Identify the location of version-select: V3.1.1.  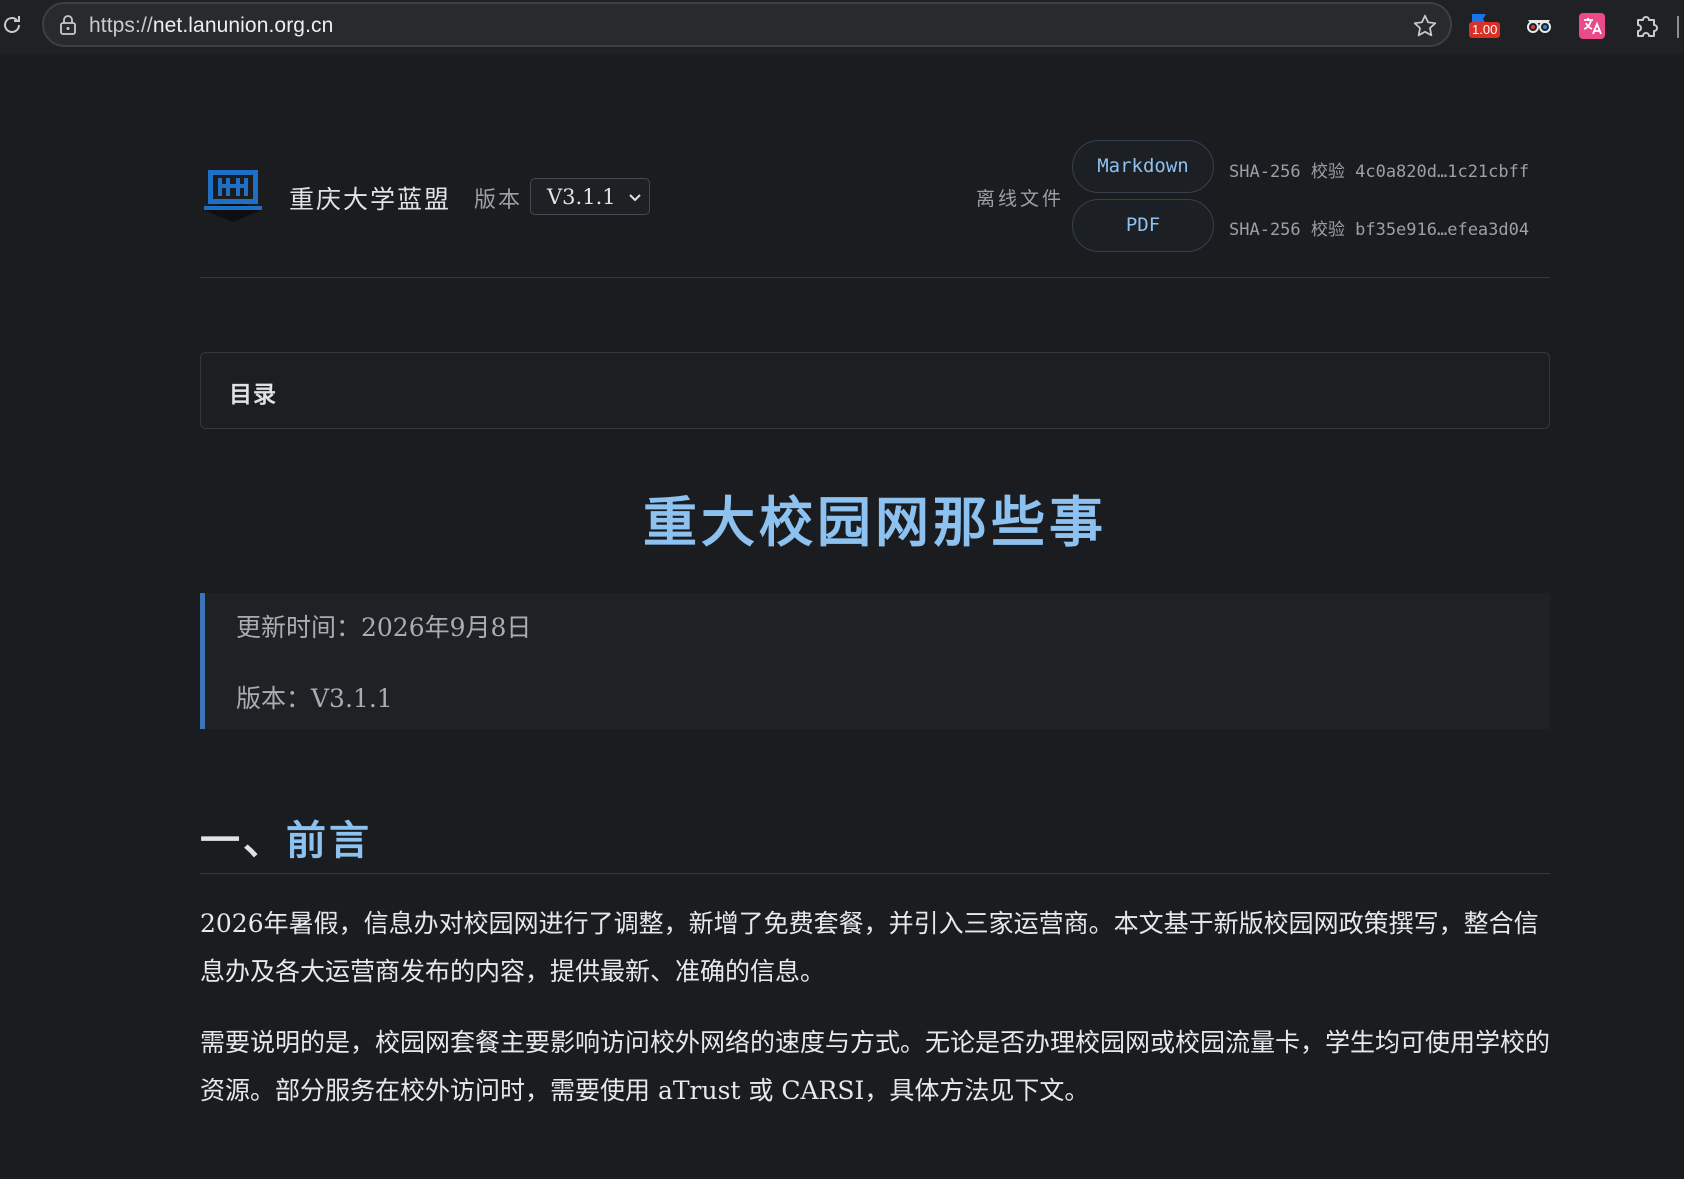
(590, 196).